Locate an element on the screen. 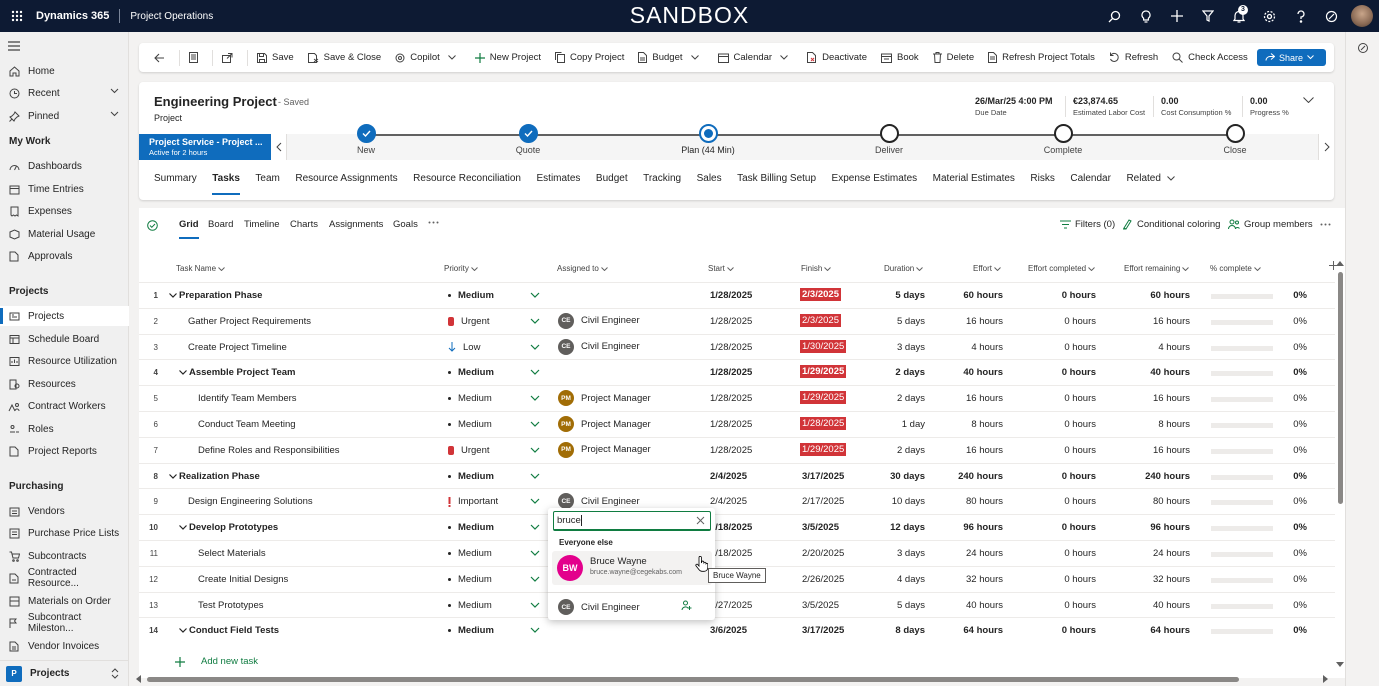  priority-cell: Urgent is located at coordinates (469, 321).